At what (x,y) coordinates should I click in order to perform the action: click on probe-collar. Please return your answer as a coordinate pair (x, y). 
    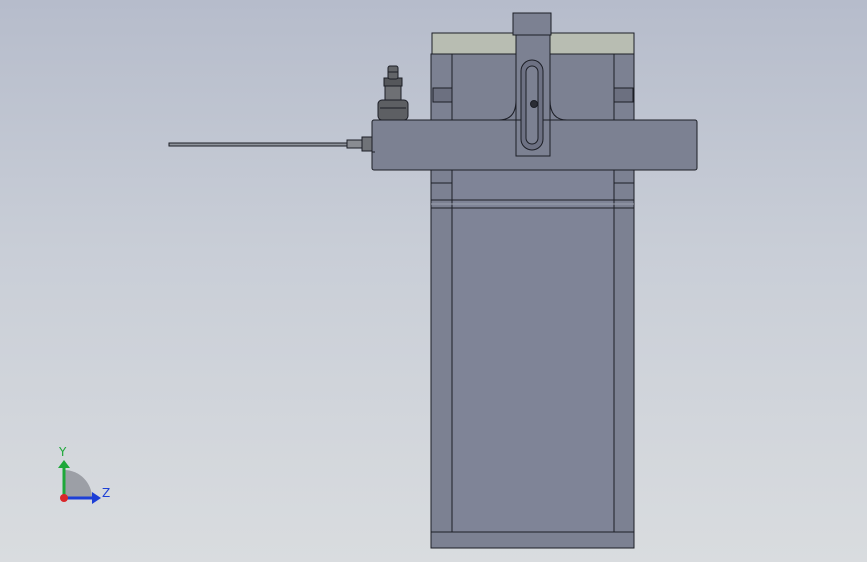
    Looking at the image, I should click on (355, 144).